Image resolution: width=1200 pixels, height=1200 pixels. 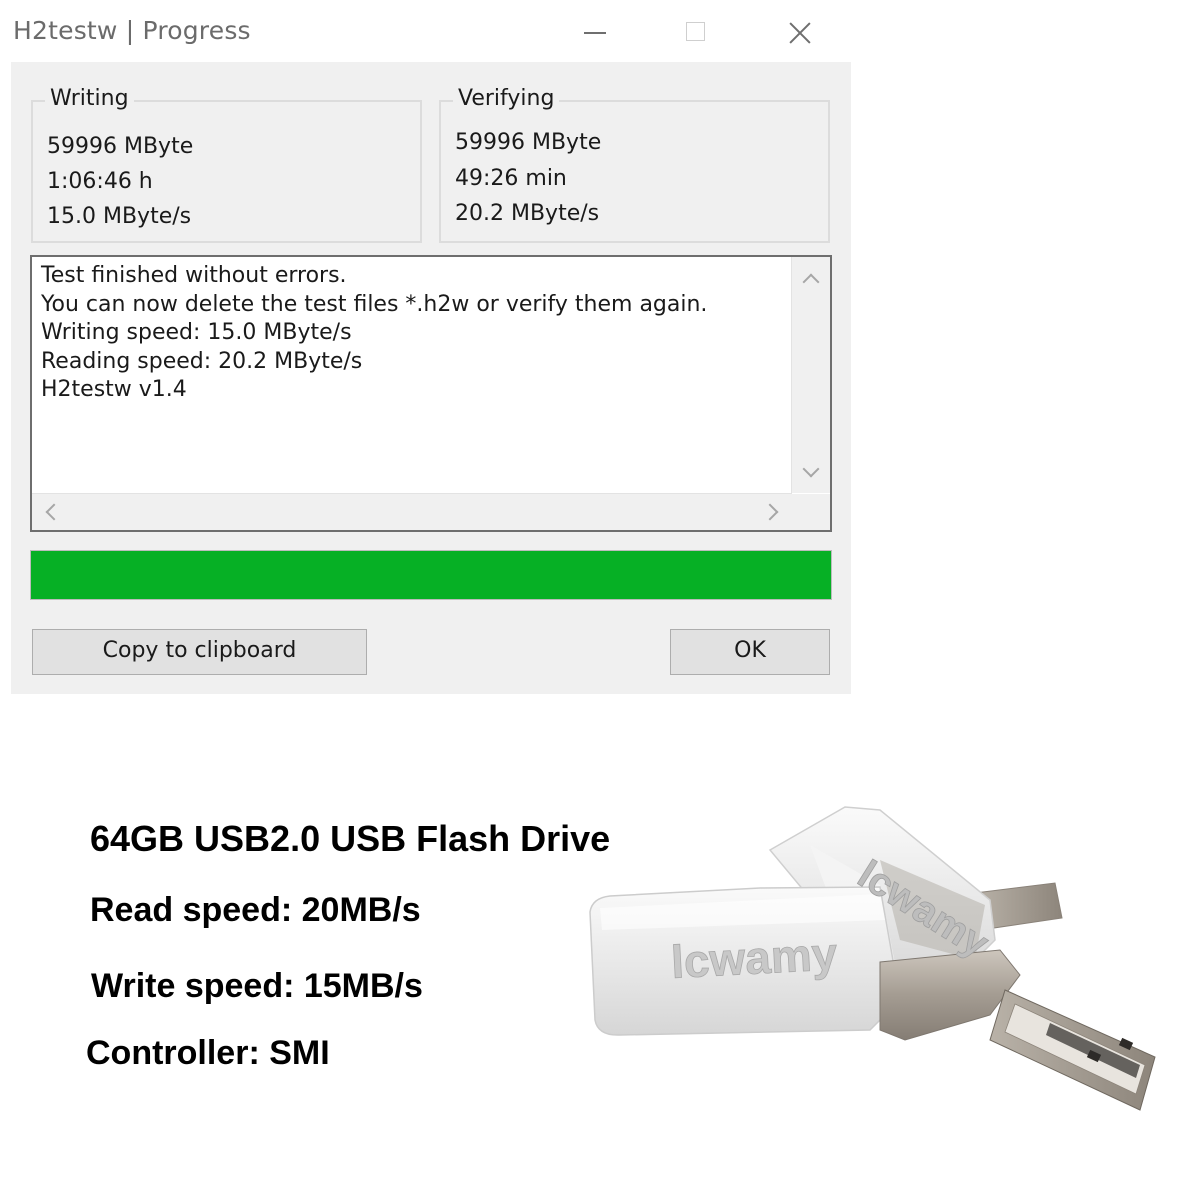 I want to click on scroll-up-icon, so click(x=811, y=282).